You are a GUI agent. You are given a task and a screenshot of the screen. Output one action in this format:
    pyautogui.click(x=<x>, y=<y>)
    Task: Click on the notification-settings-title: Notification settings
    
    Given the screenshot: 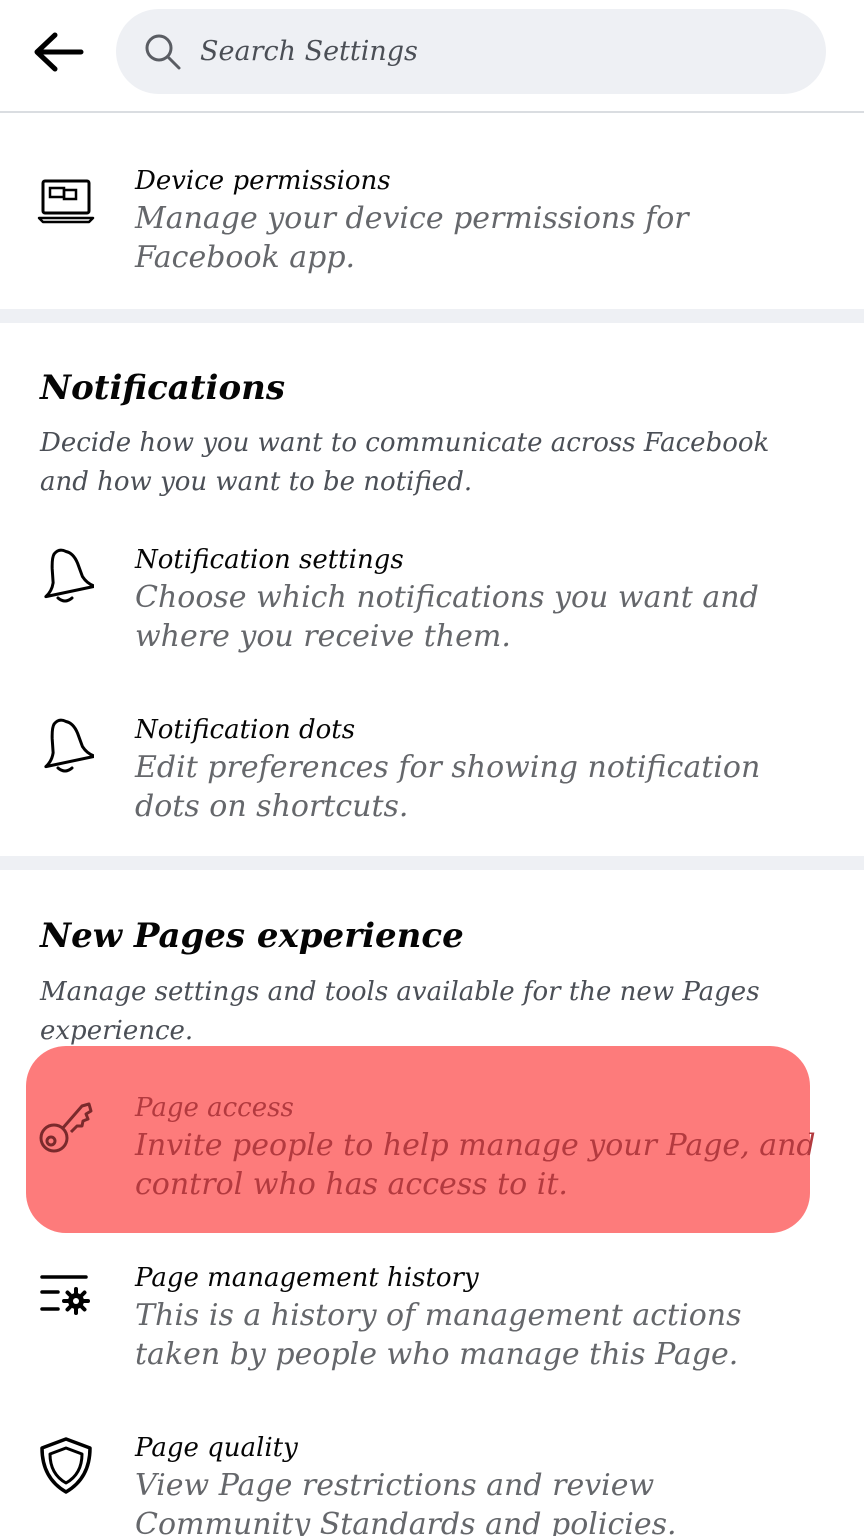 What is the action you would take?
    pyautogui.click(x=269, y=560)
    